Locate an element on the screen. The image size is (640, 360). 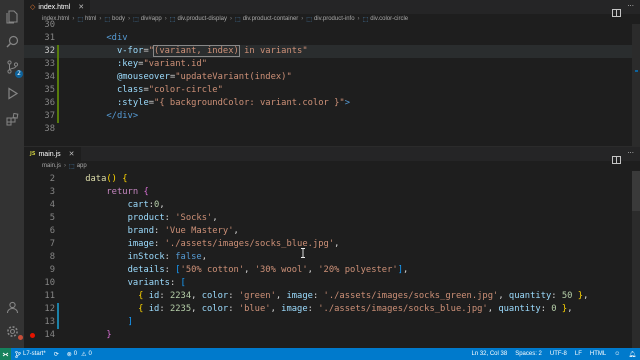
tab-bar-top: ◇ index.html ✕ ··· is located at coordinates (332, 8).